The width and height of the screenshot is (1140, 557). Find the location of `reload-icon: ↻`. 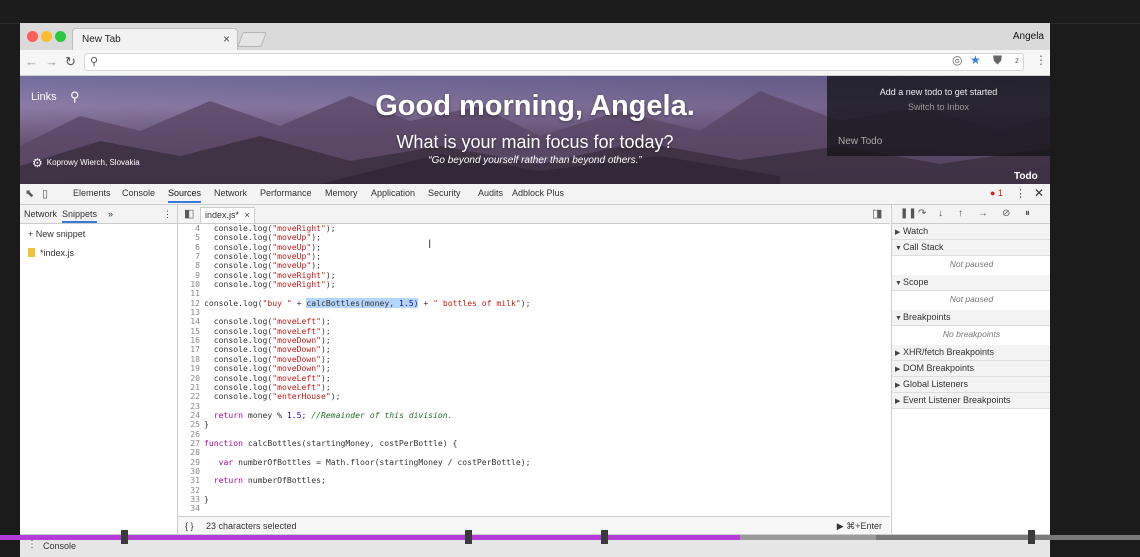

reload-icon: ↻ is located at coordinates (70, 62).